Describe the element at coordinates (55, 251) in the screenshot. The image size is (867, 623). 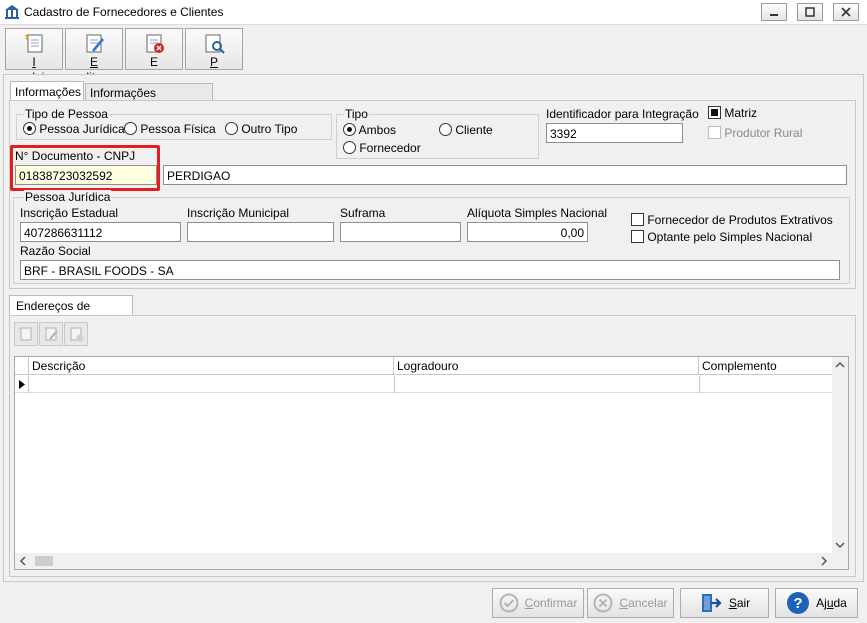
I see `razao-social-label: Razão Social` at that location.